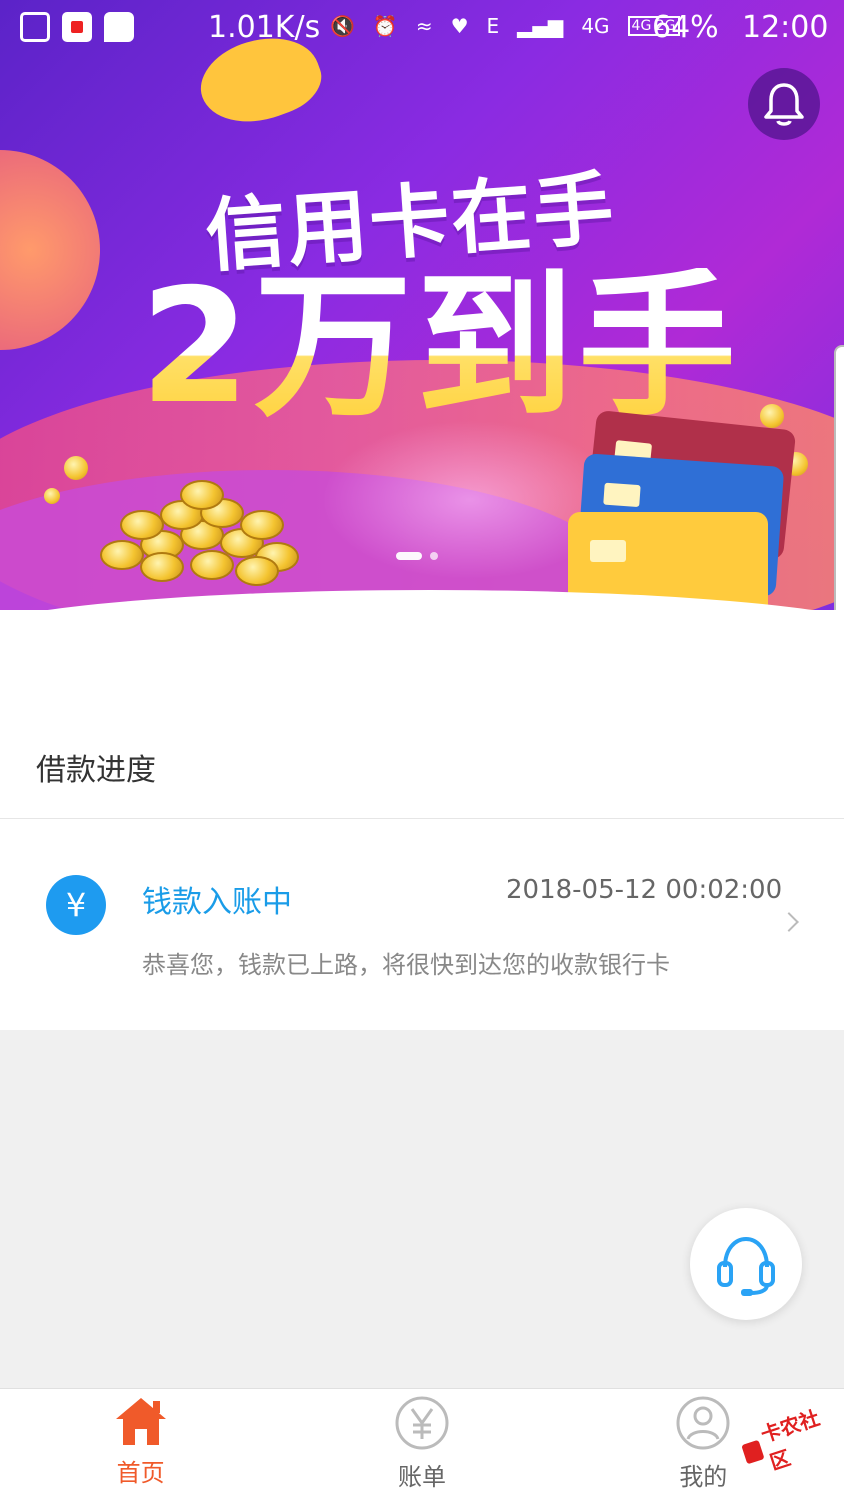  What do you see at coordinates (140, 1421) in the screenshot?
I see `home-icon` at bounding box center [140, 1421].